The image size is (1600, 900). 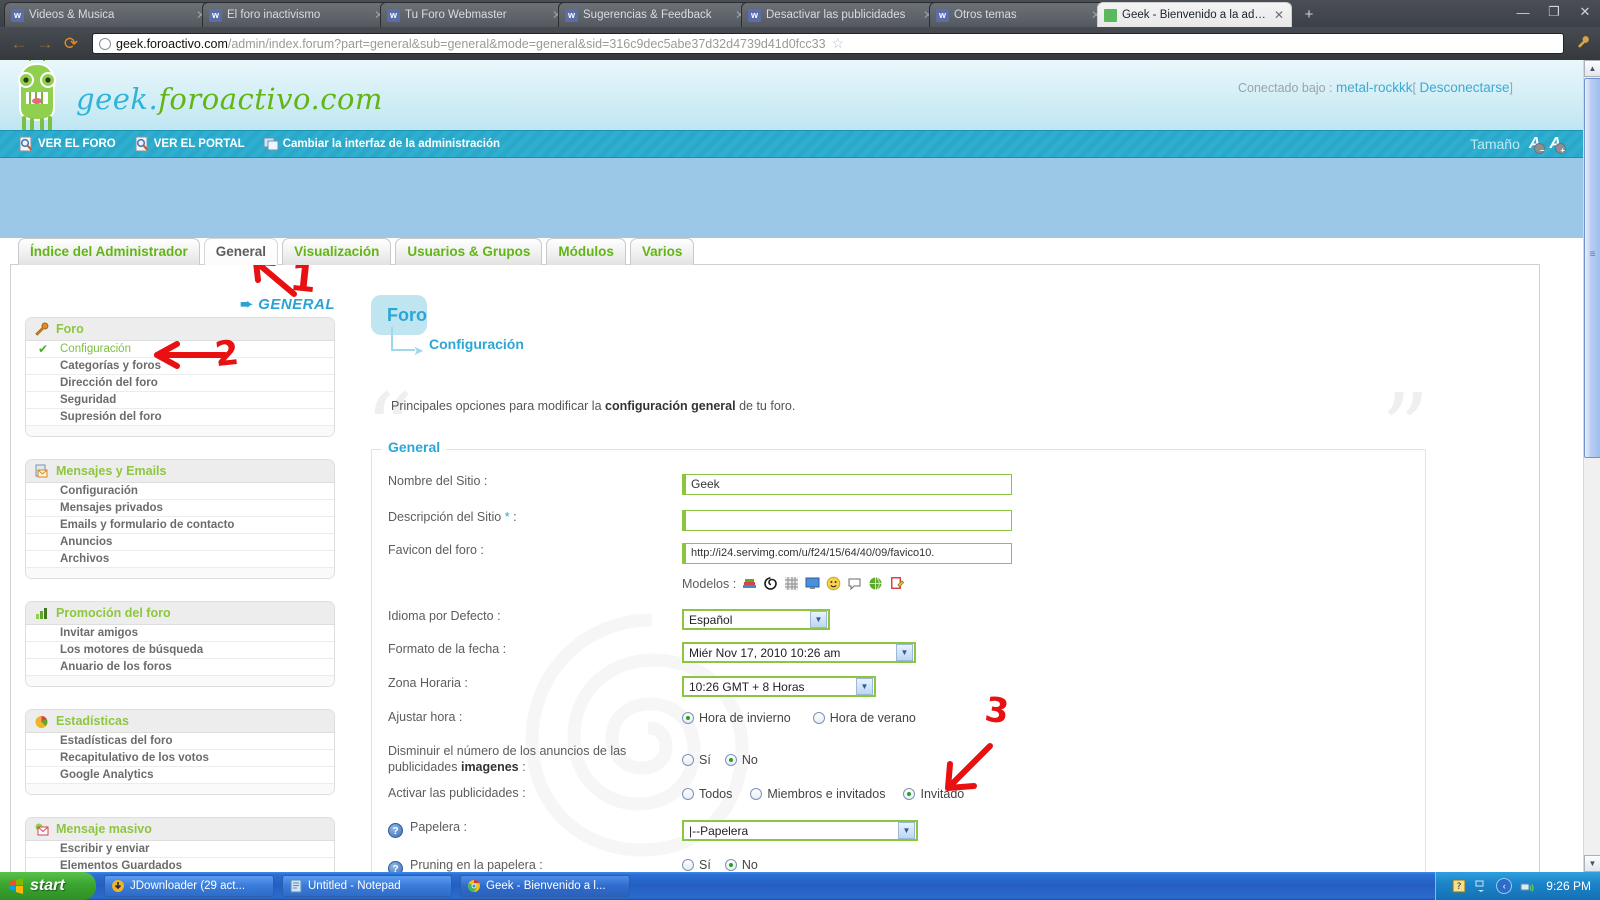 What do you see at coordinates (274, 15) in the screenshot?
I see `tab-title: El foro inactivismo` at bounding box center [274, 15].